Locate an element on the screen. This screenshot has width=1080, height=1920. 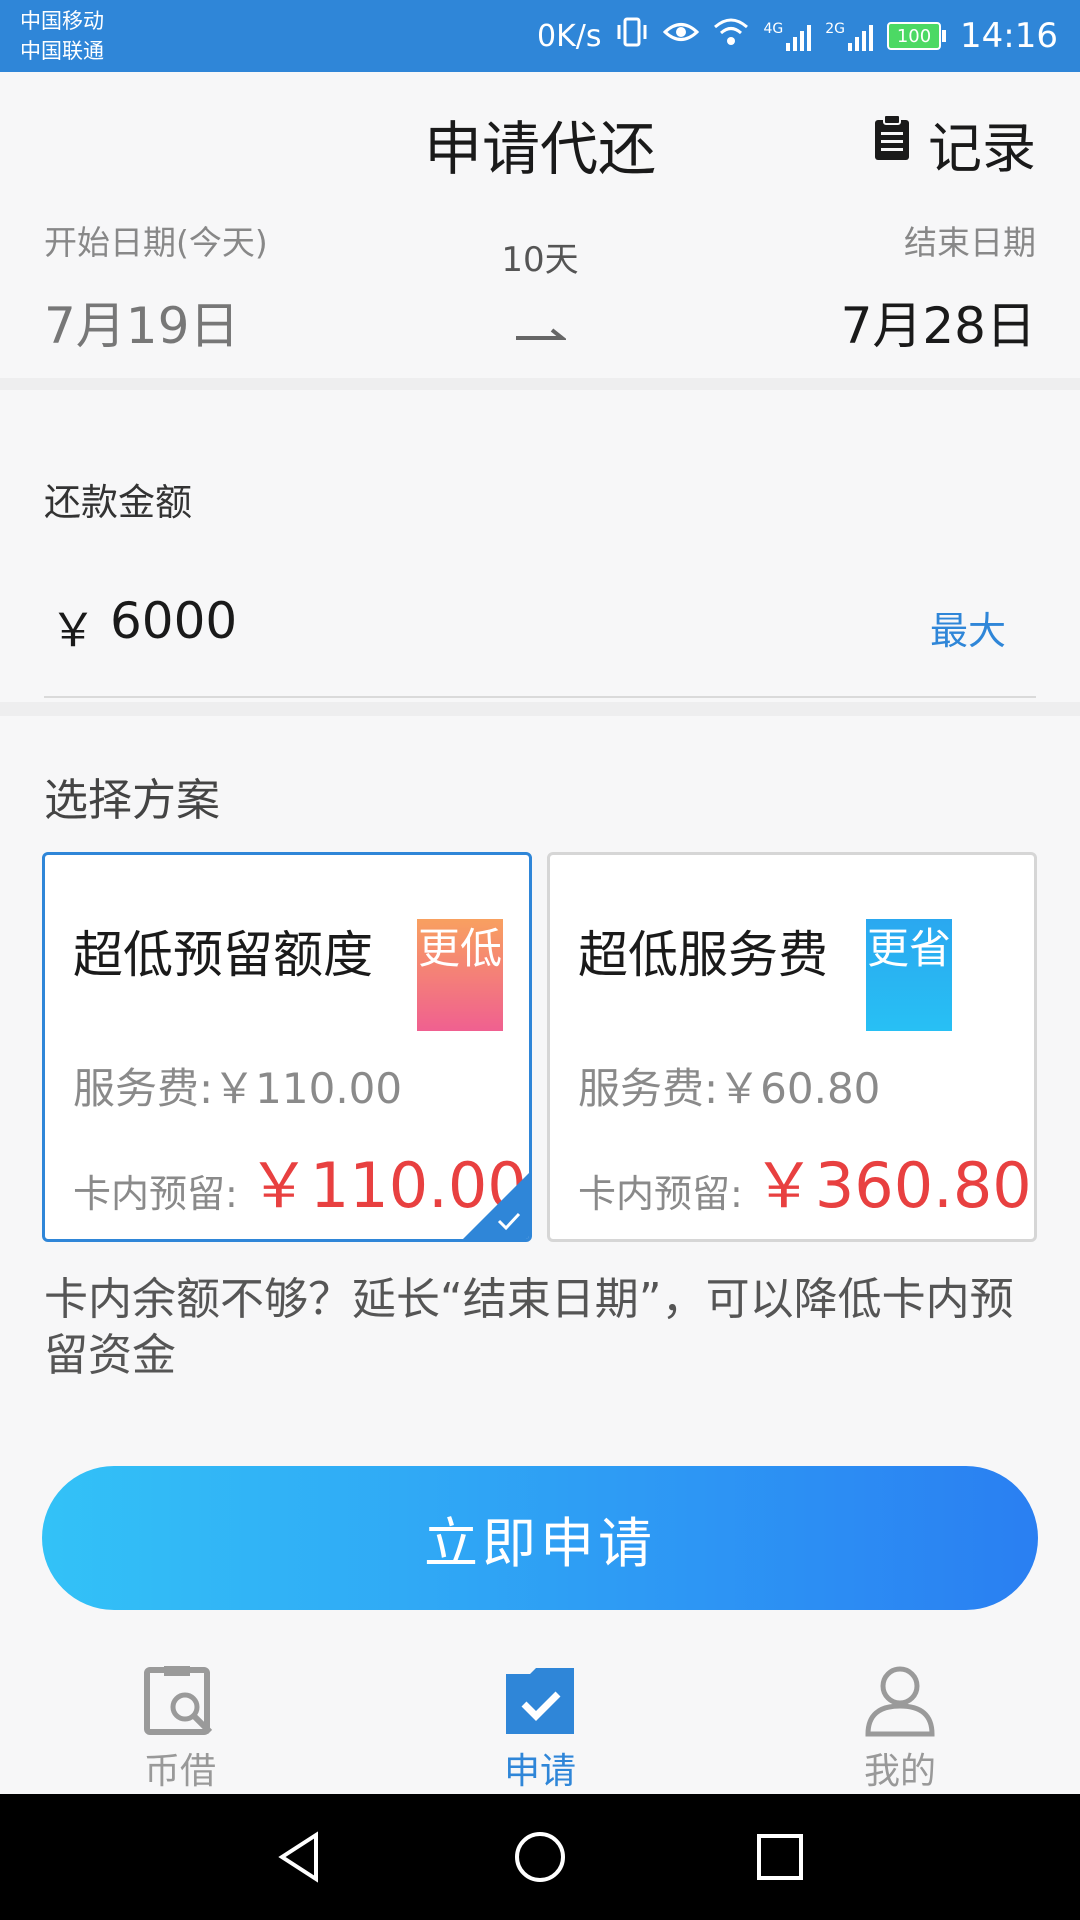
home-icon is located at coordinates (540, 1857).